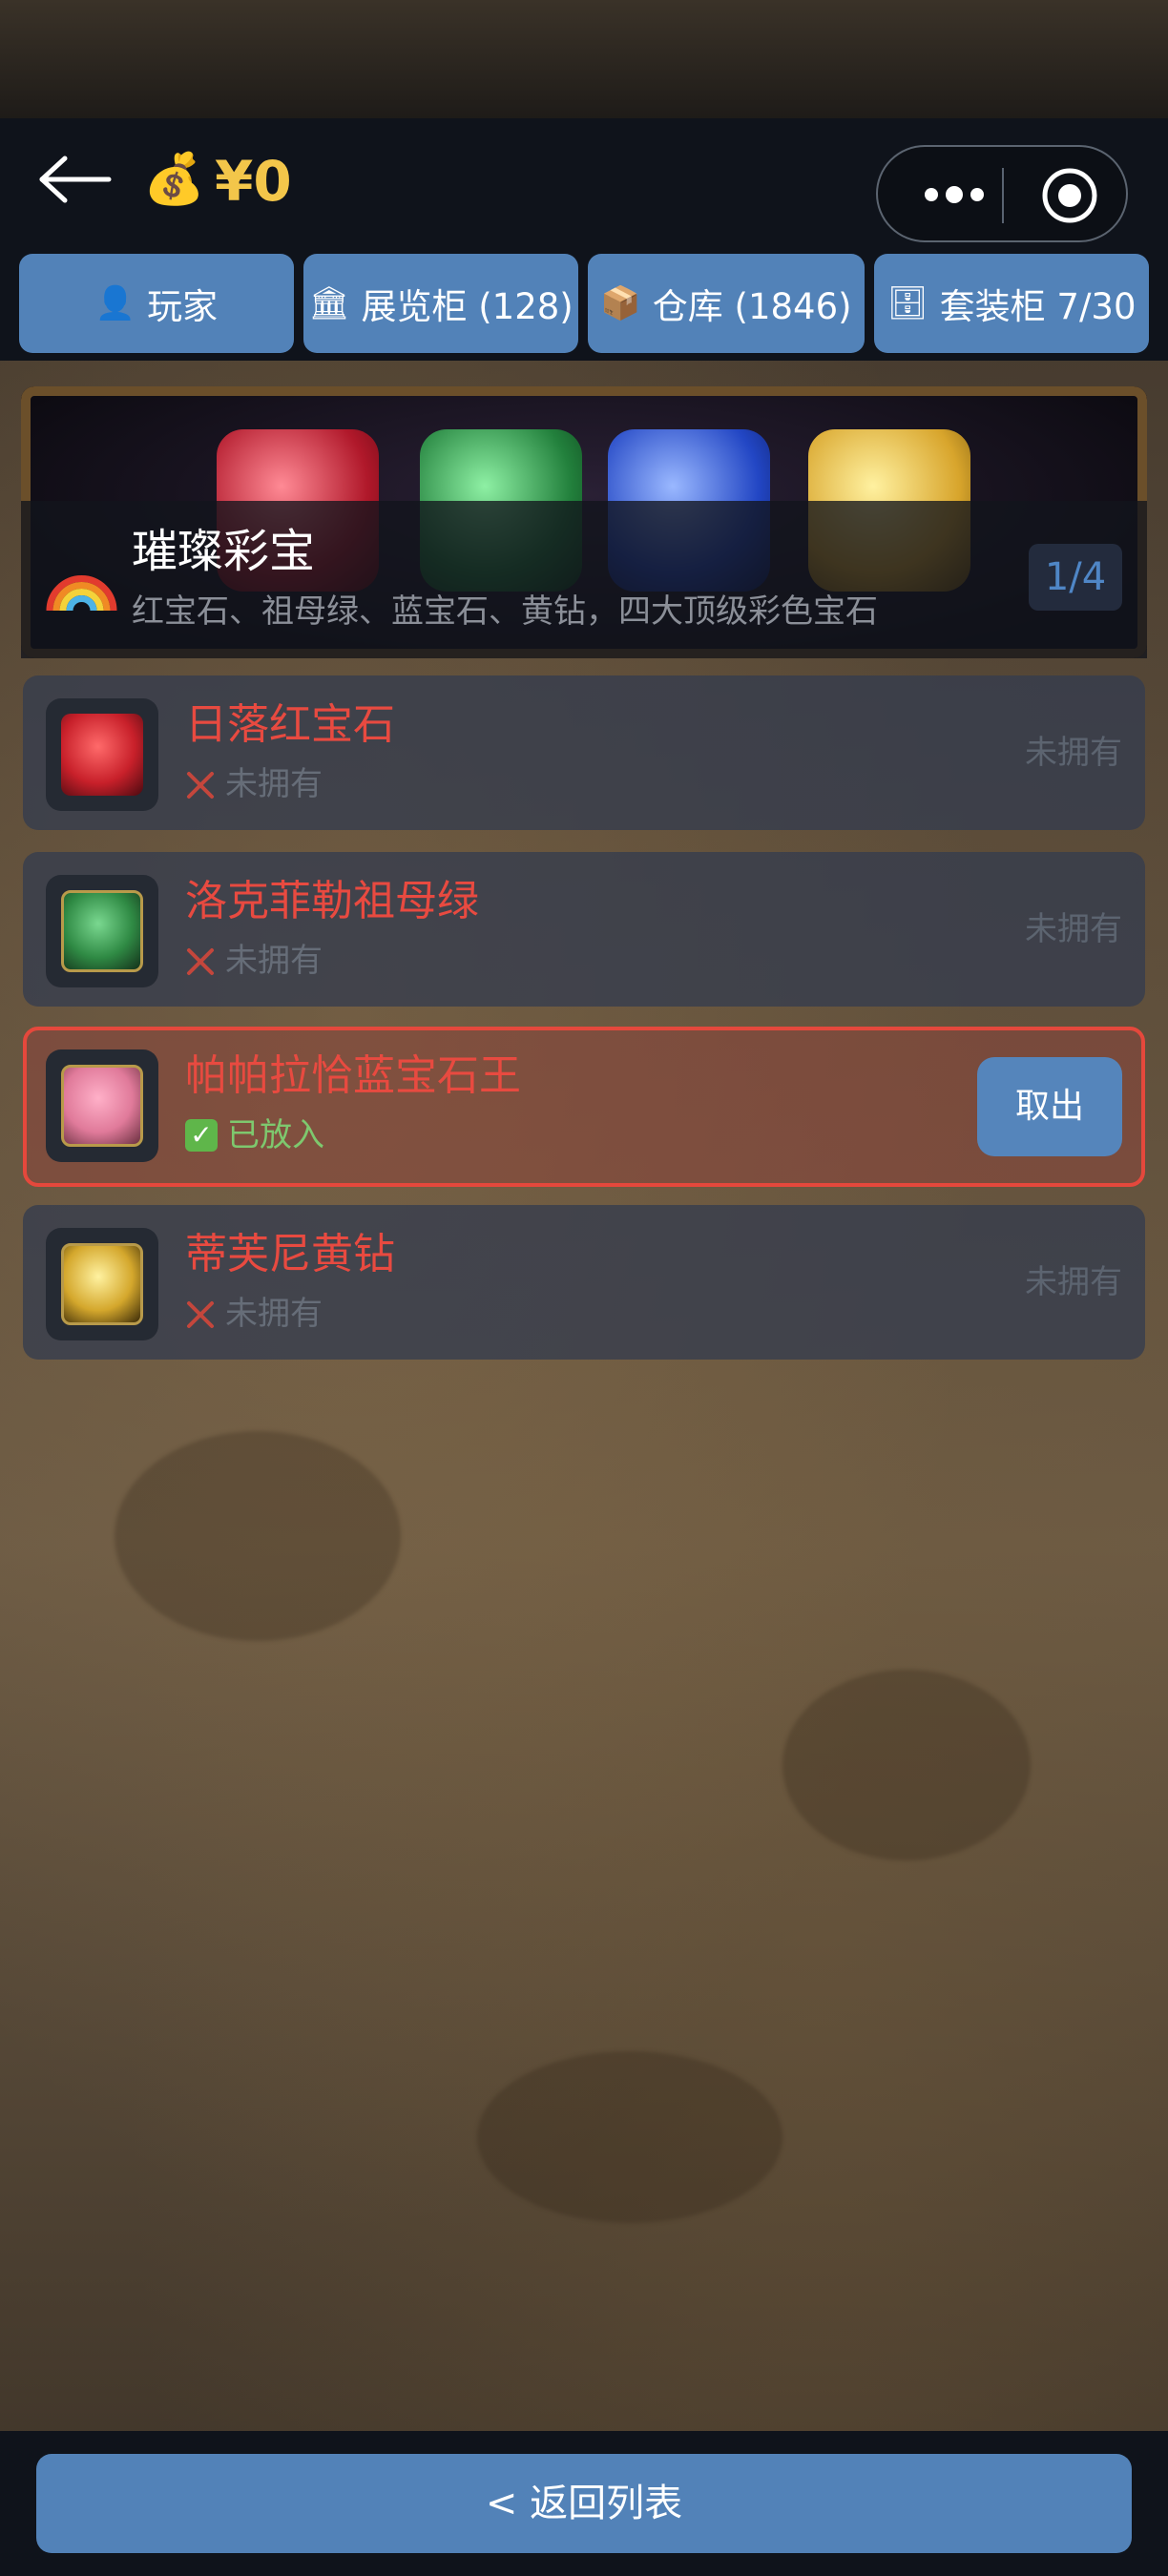 This screenshot has height=2576, width=1168. I want to click on player-icon: 👤, so click(115, 303).